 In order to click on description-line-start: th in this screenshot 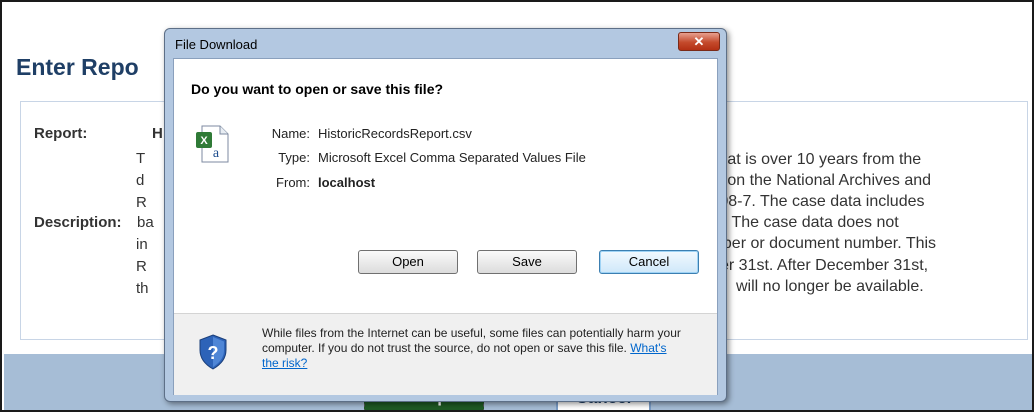, I will do `click(142, 288)`.